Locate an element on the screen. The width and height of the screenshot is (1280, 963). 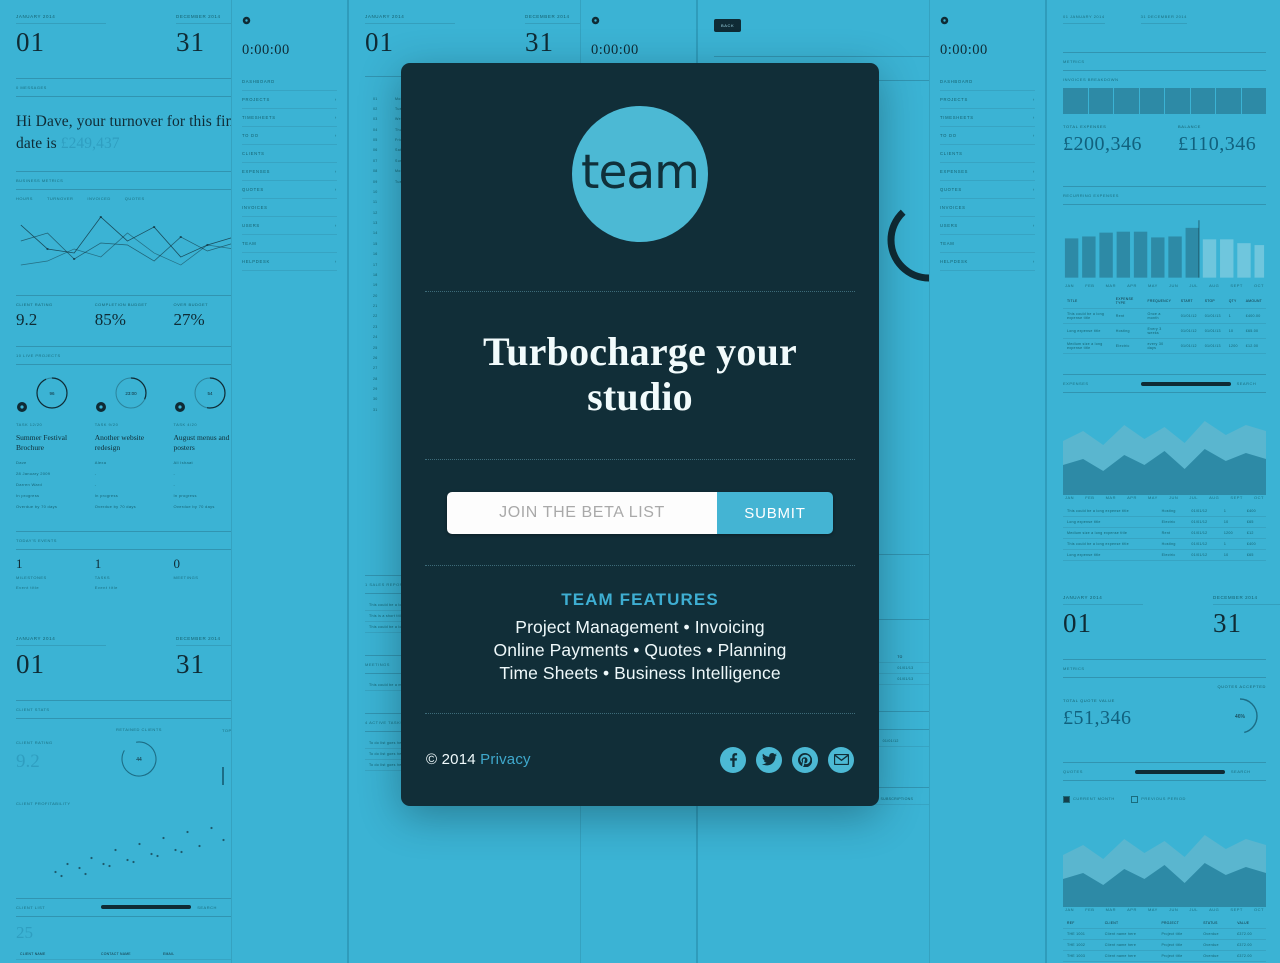
privacy-link: Privacy is located at coordinates (505, 759).